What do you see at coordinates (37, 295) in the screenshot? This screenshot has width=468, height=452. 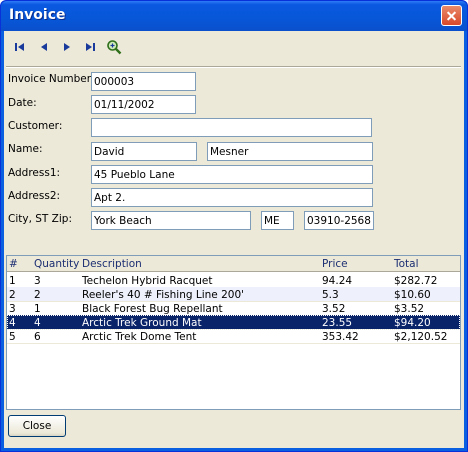 I see `row-quantity: 2` at bounding box center [37, 295].